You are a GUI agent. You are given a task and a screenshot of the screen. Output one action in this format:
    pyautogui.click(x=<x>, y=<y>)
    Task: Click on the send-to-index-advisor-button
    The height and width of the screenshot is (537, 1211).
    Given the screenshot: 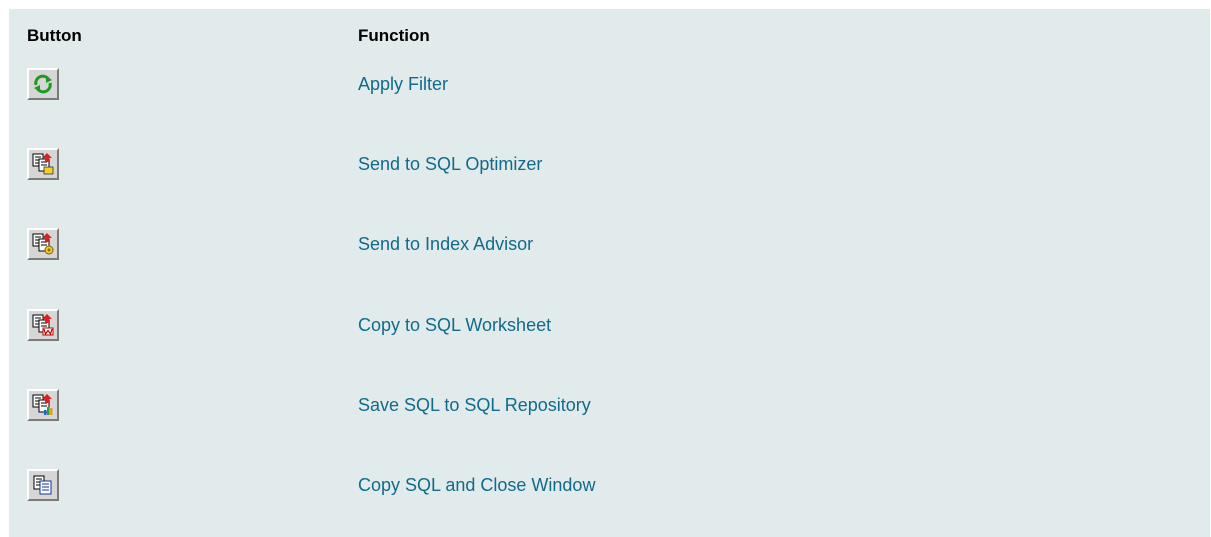 What is the action you would take?
    pyautogui.click(x=43, y=244)
    